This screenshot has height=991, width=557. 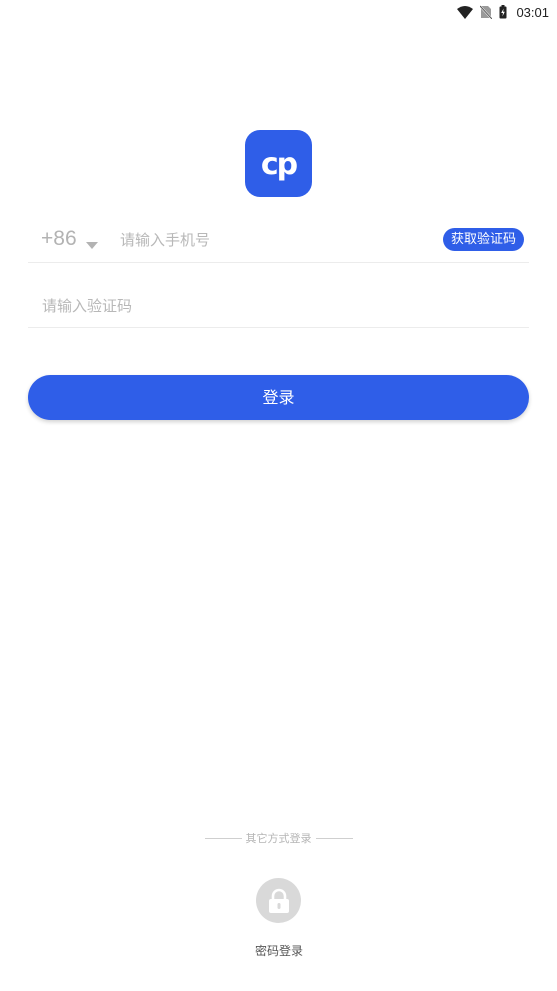 I want to click on code-input, so click(x=272, y=306).